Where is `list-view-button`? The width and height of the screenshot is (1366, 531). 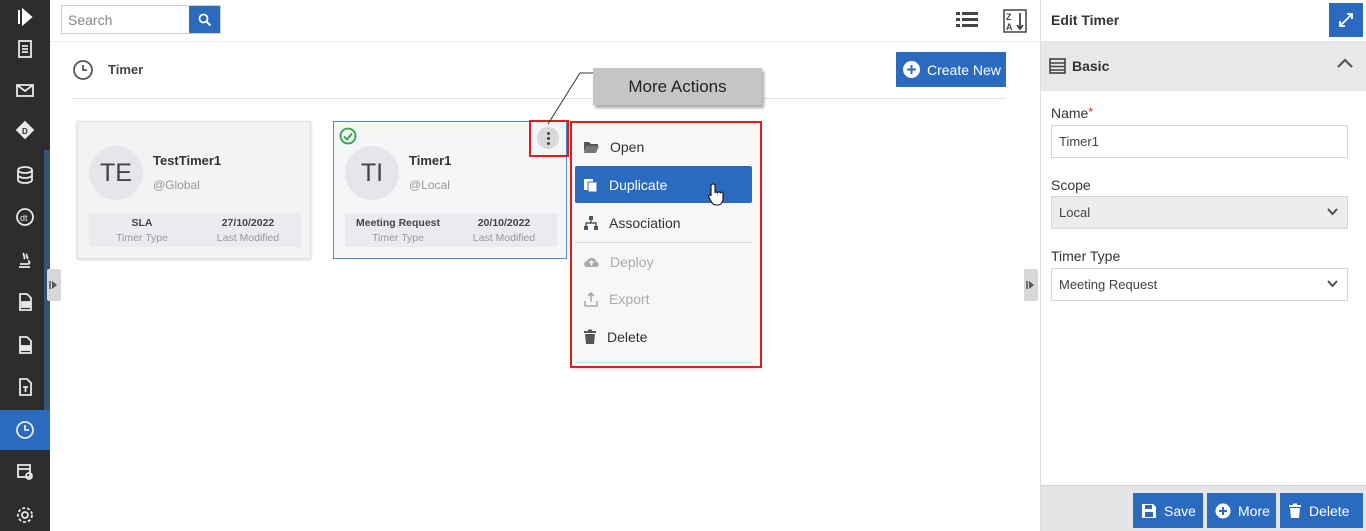
list-view-button is located at coordinates (967, 21).